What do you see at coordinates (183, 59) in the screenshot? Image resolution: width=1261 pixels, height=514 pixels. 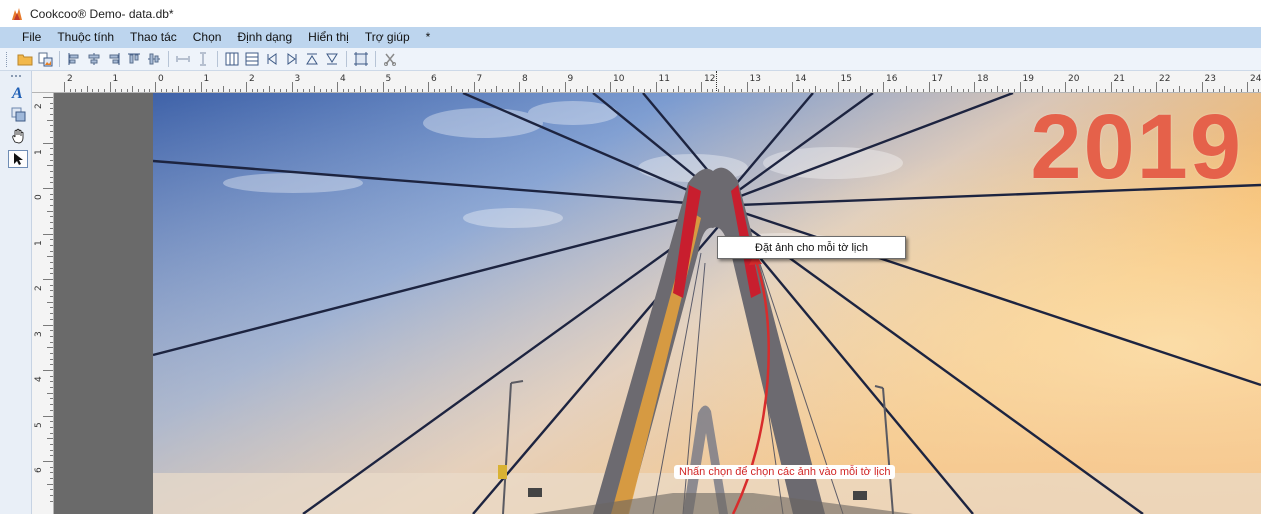 I see `space-horizontal-icon` at bounding box center [183, 59].